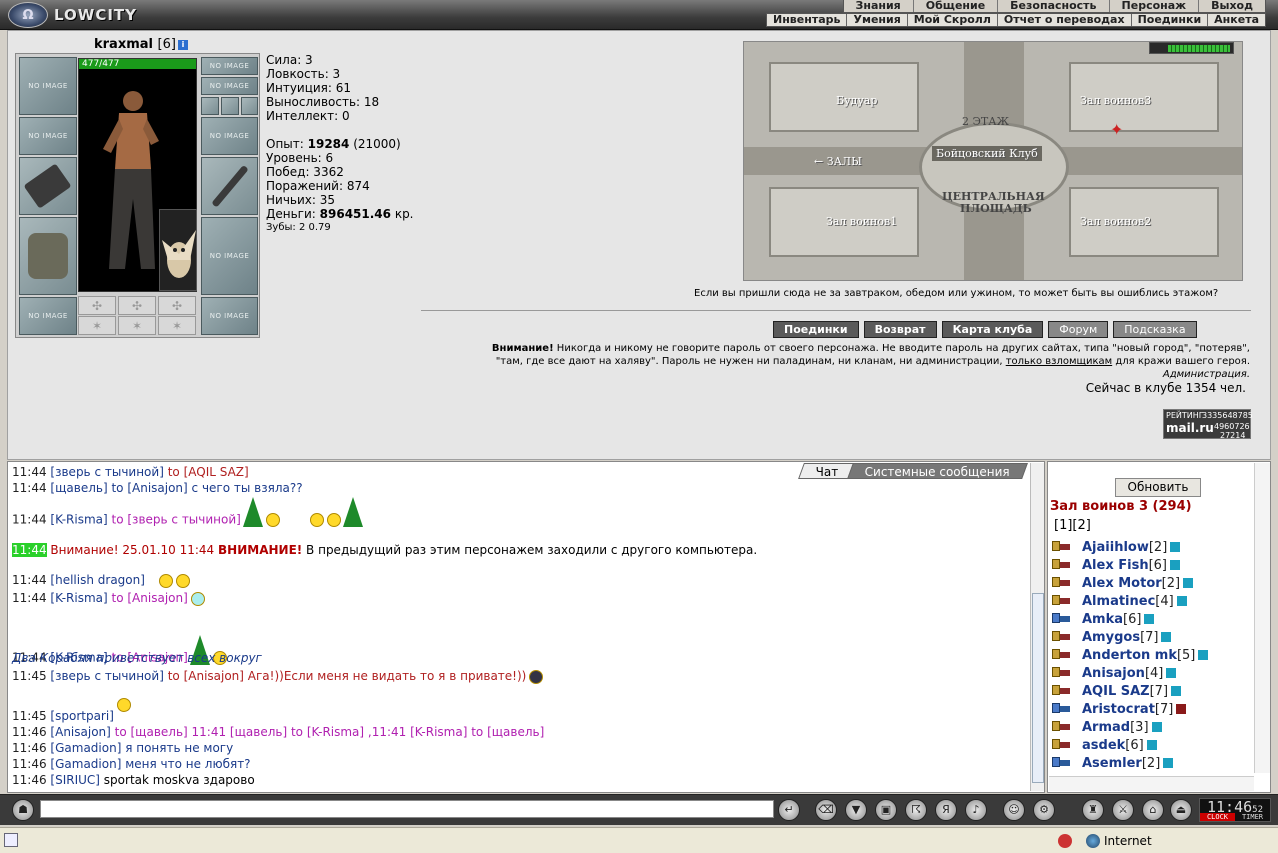  I want to click on user-row: Alex Fish [6], so click(1154, 565).